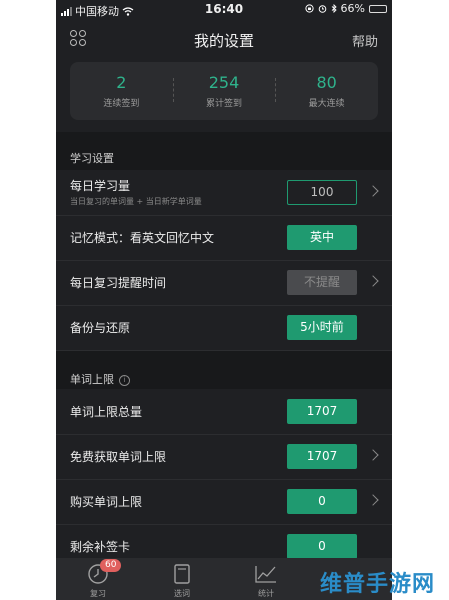  What do you see at coordinates (322, 192) in the screenshot?
I see `daily-amount-input: 100` at bounding box center [322, 192].